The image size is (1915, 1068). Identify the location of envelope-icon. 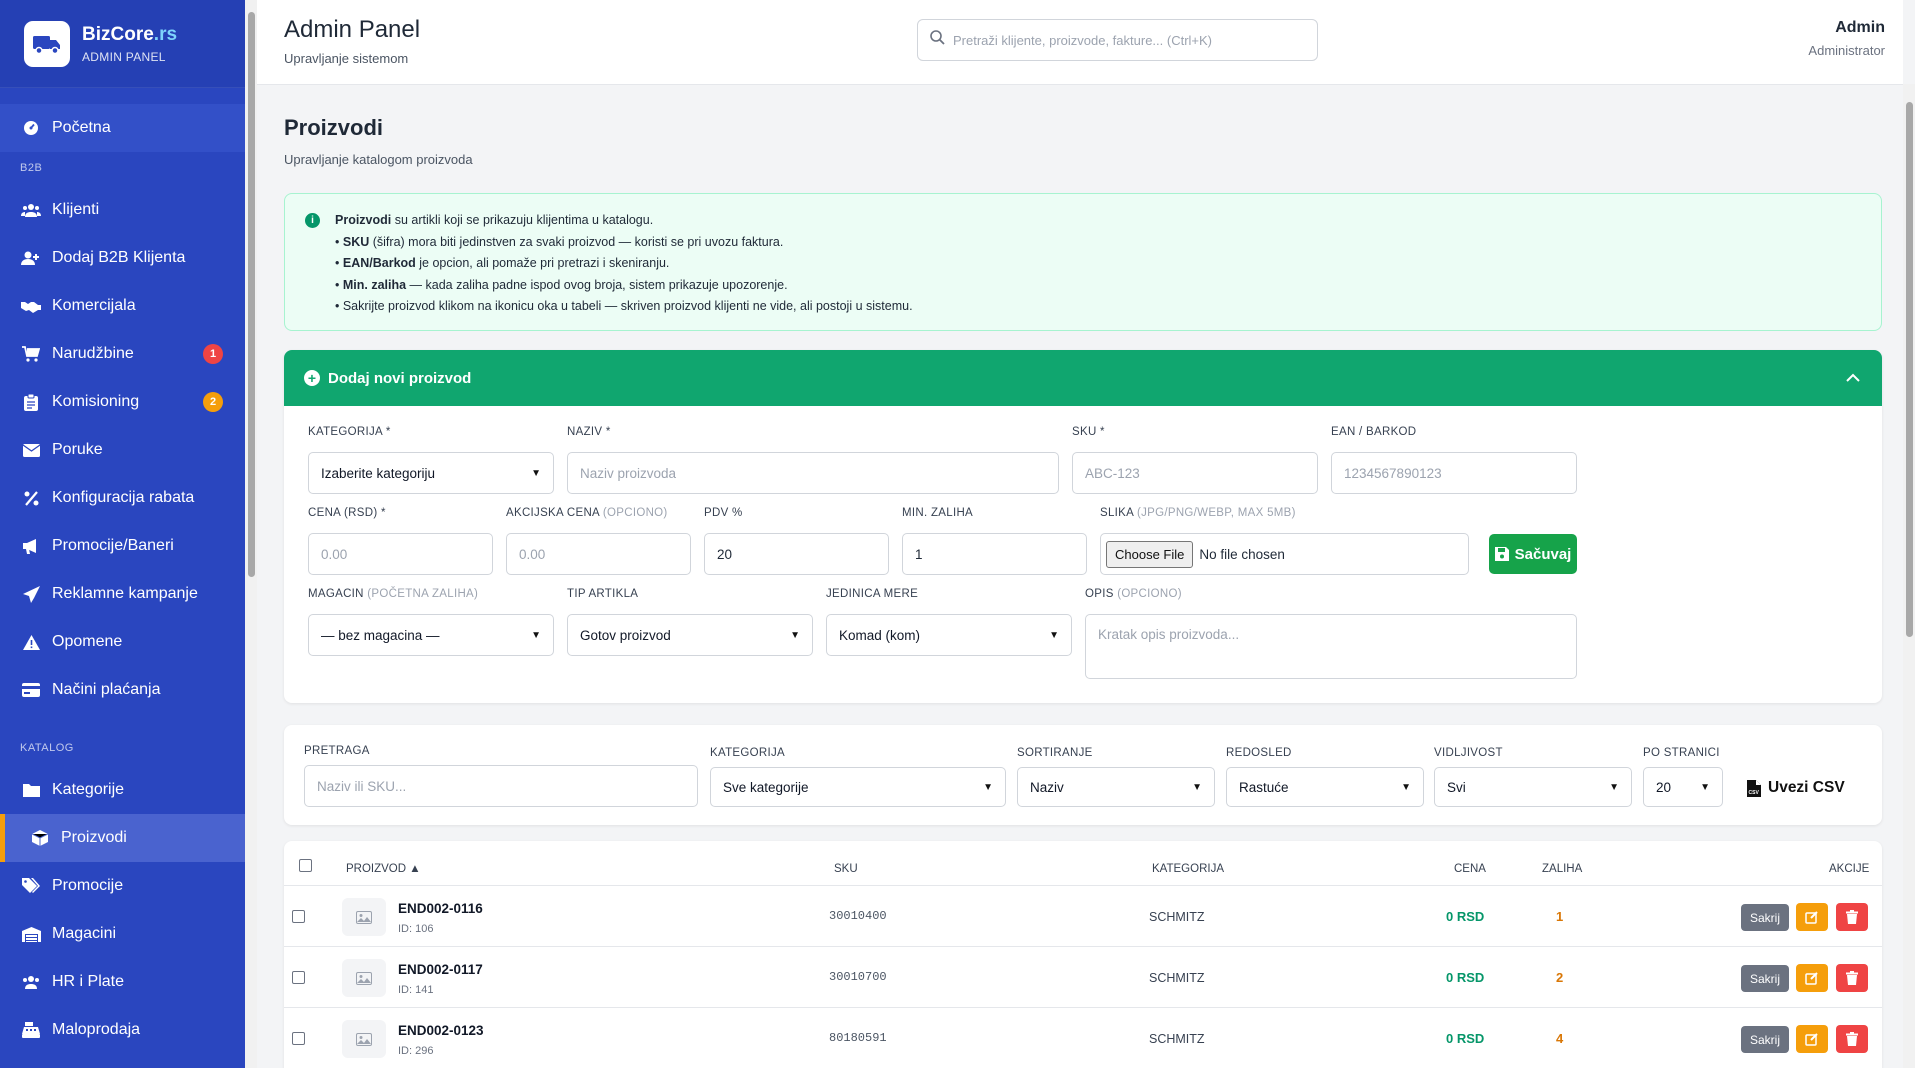
(31, 450).